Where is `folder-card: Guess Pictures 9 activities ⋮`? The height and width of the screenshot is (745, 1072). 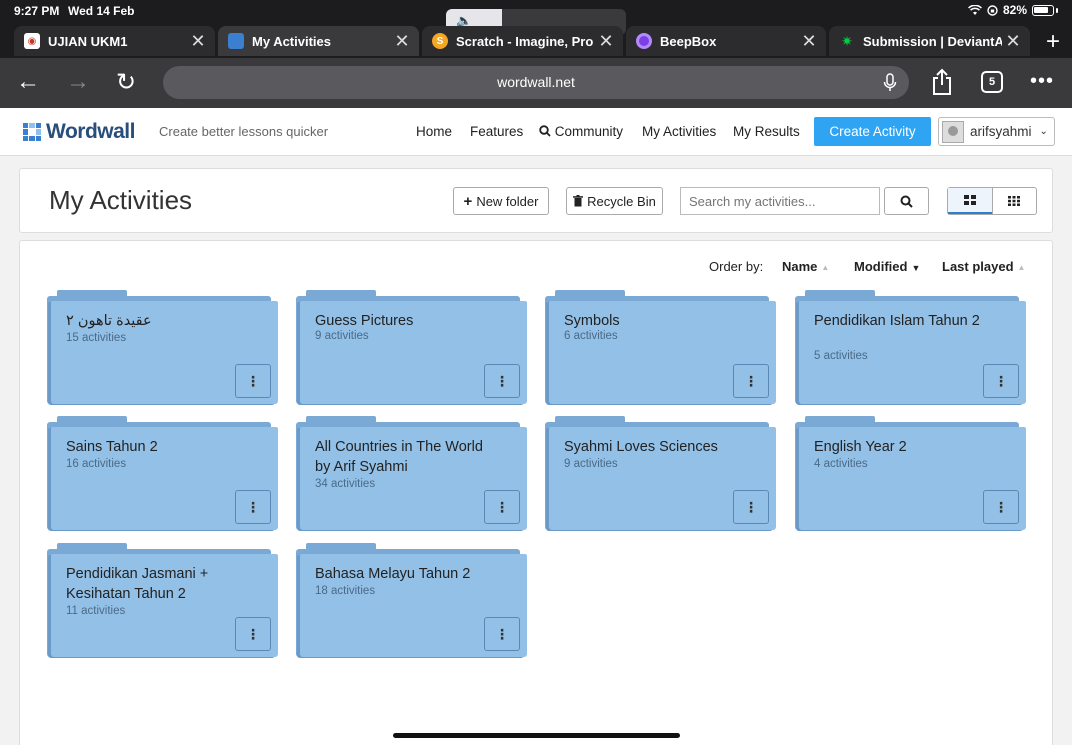 folder-card: Guess Pictures 9 activities ⋮ is located at coordinates (411, 348).